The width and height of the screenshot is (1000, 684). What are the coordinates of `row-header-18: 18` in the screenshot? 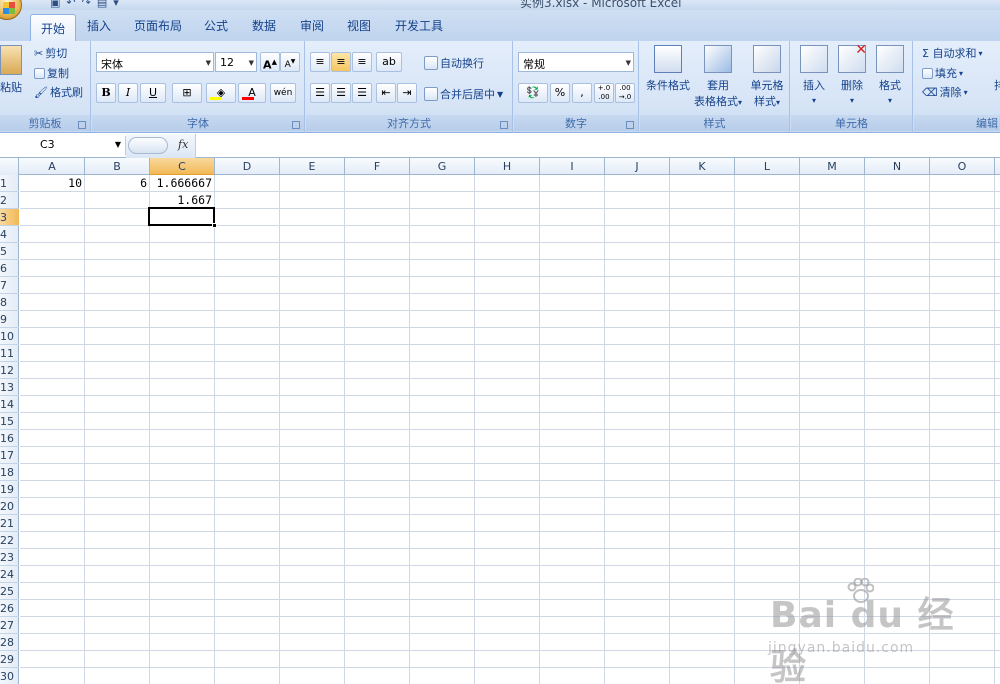 It's located at (9, 472).